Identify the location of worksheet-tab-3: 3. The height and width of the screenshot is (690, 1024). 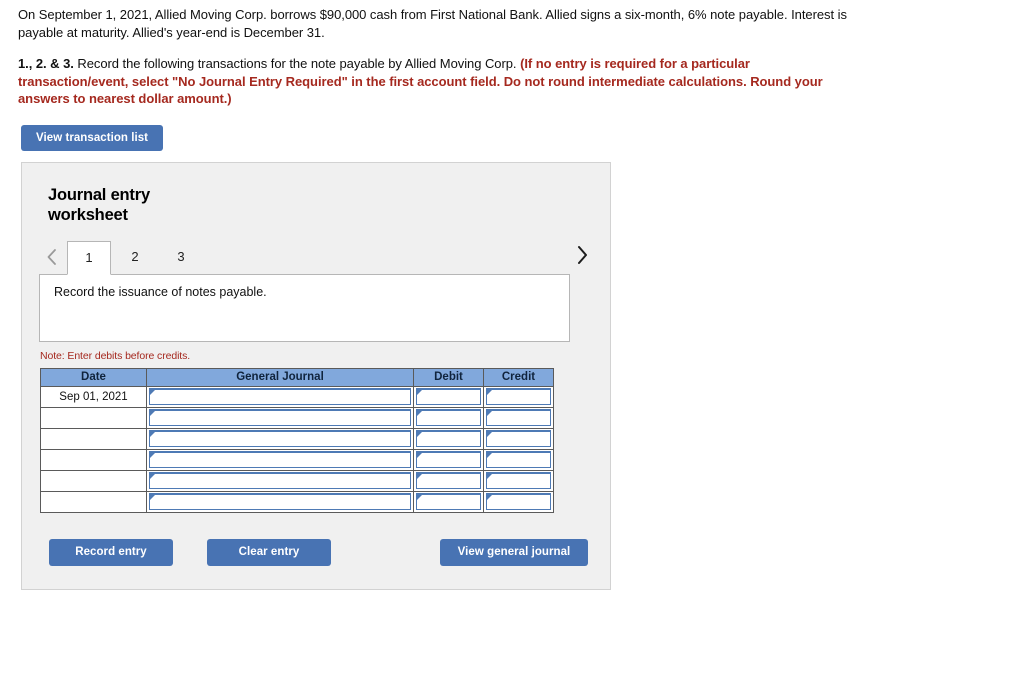
(181, 257).